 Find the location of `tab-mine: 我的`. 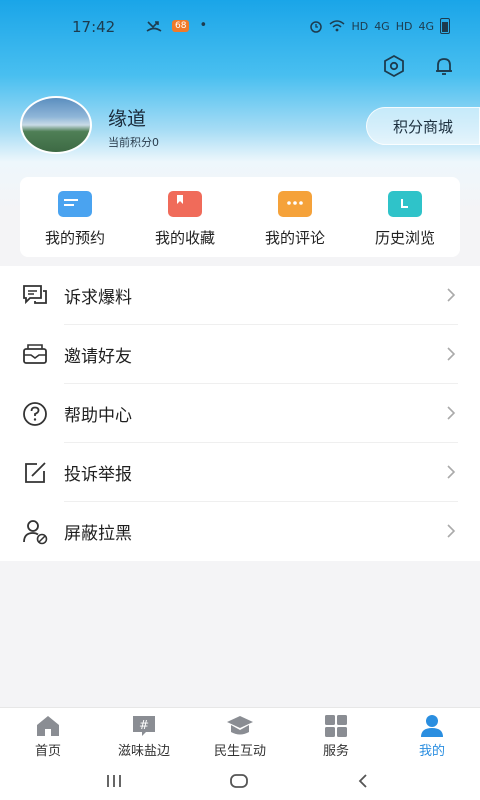

tab-mine: 我的 is located at coordinates (432, 736).